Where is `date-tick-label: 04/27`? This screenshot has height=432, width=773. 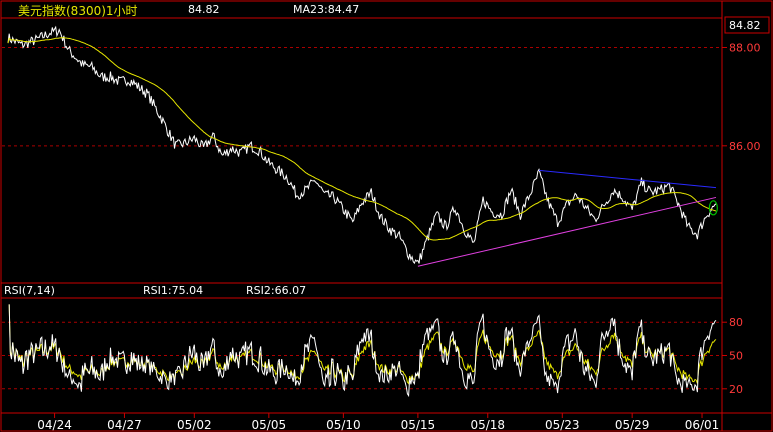
date-tick-label: 04/27 is located at coordinates (124, 425).